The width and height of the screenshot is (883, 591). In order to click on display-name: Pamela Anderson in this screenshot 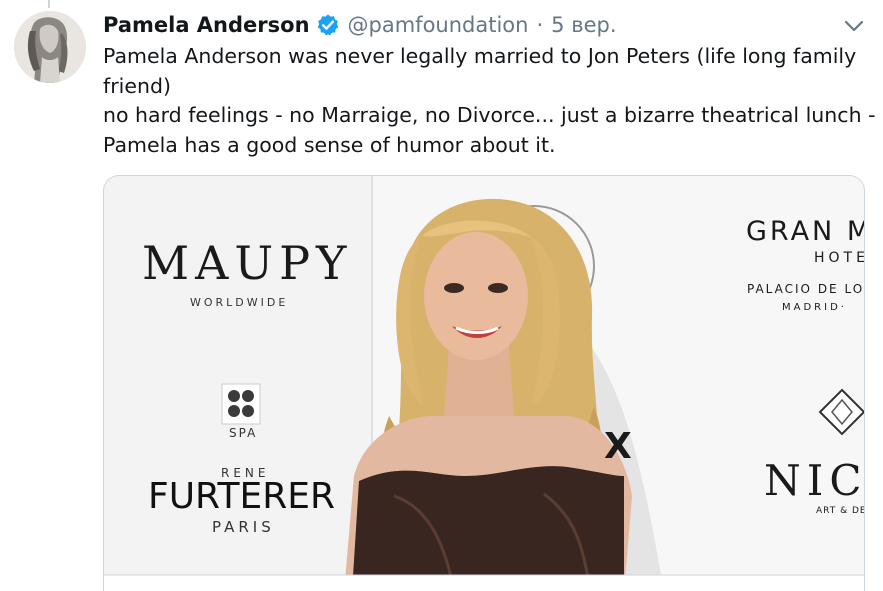, I will do `click(206, 25)`.